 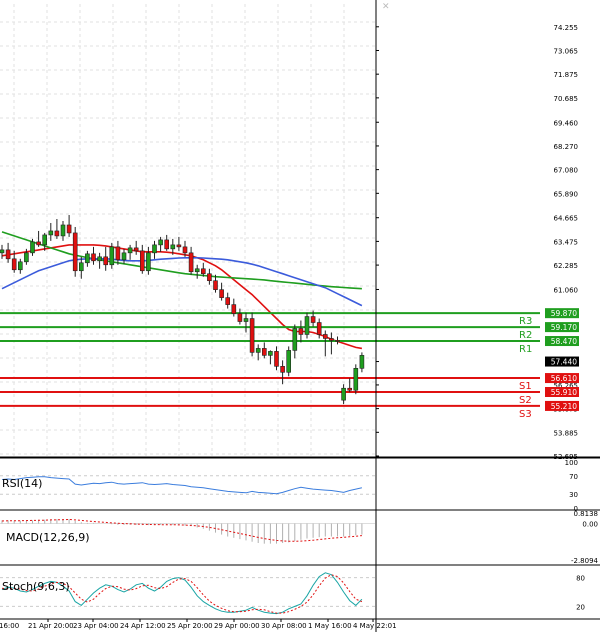 I want to click on time-tick-label: 7 Apr 16:00, so click(x=9, y=626).